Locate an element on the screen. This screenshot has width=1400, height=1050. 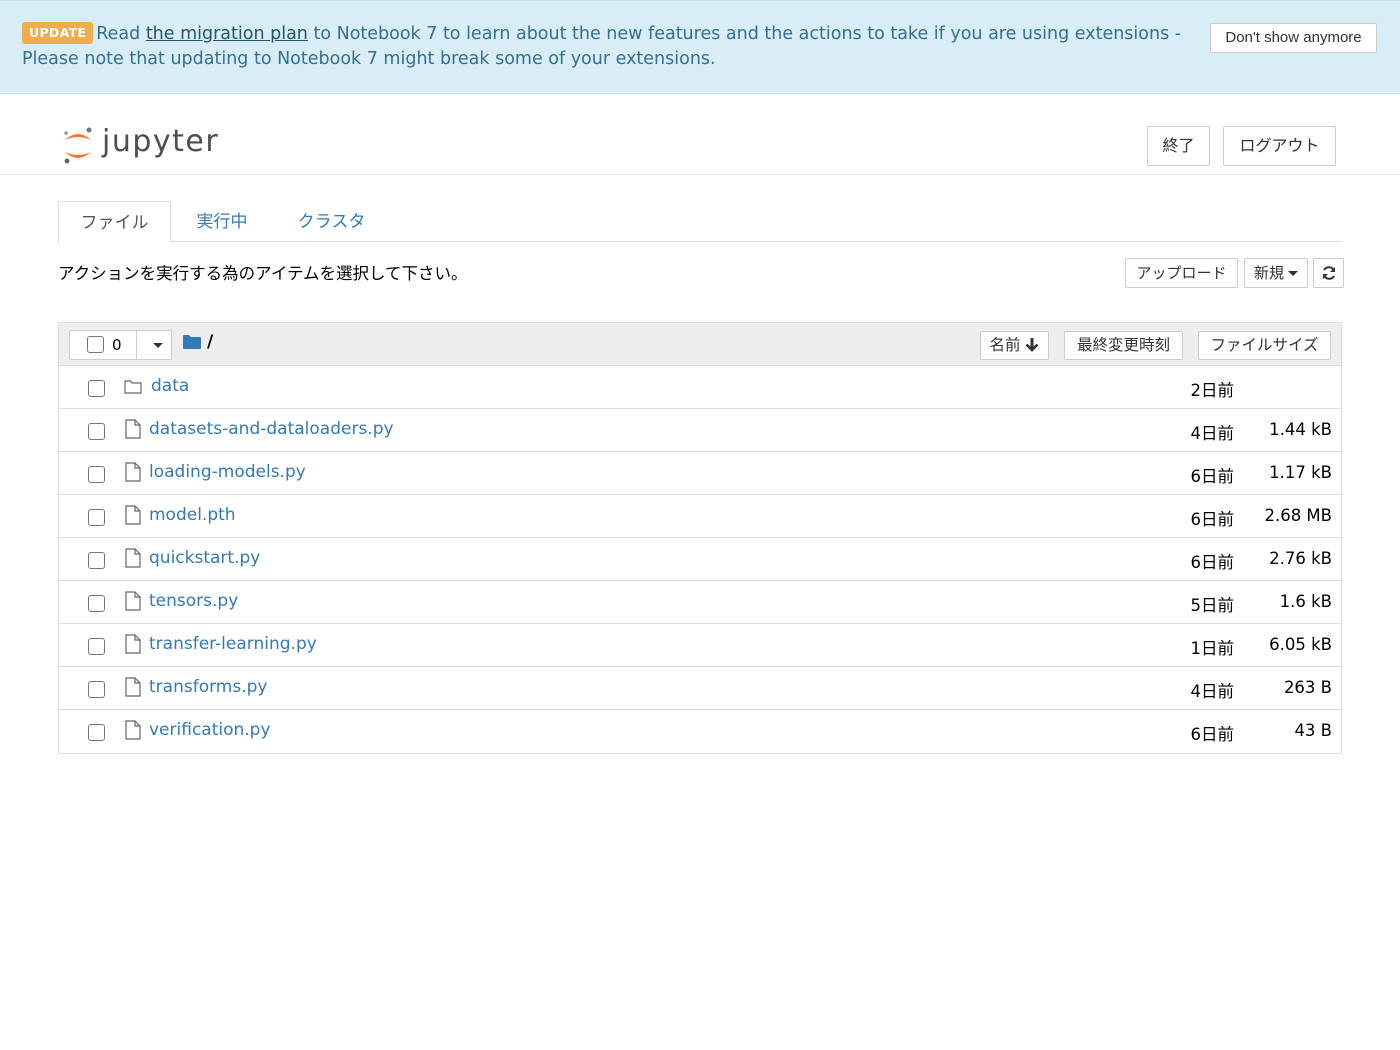
arrow-down-icon is located at coordinates (1032, 345).